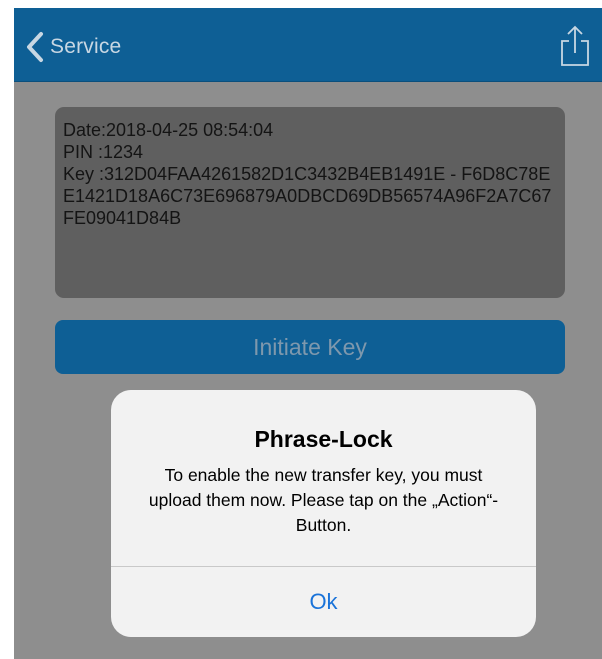  Describe the element at coordinates (310, 347) in the screenshot. I see `initiate-key-button: Initiate Key` at that location.